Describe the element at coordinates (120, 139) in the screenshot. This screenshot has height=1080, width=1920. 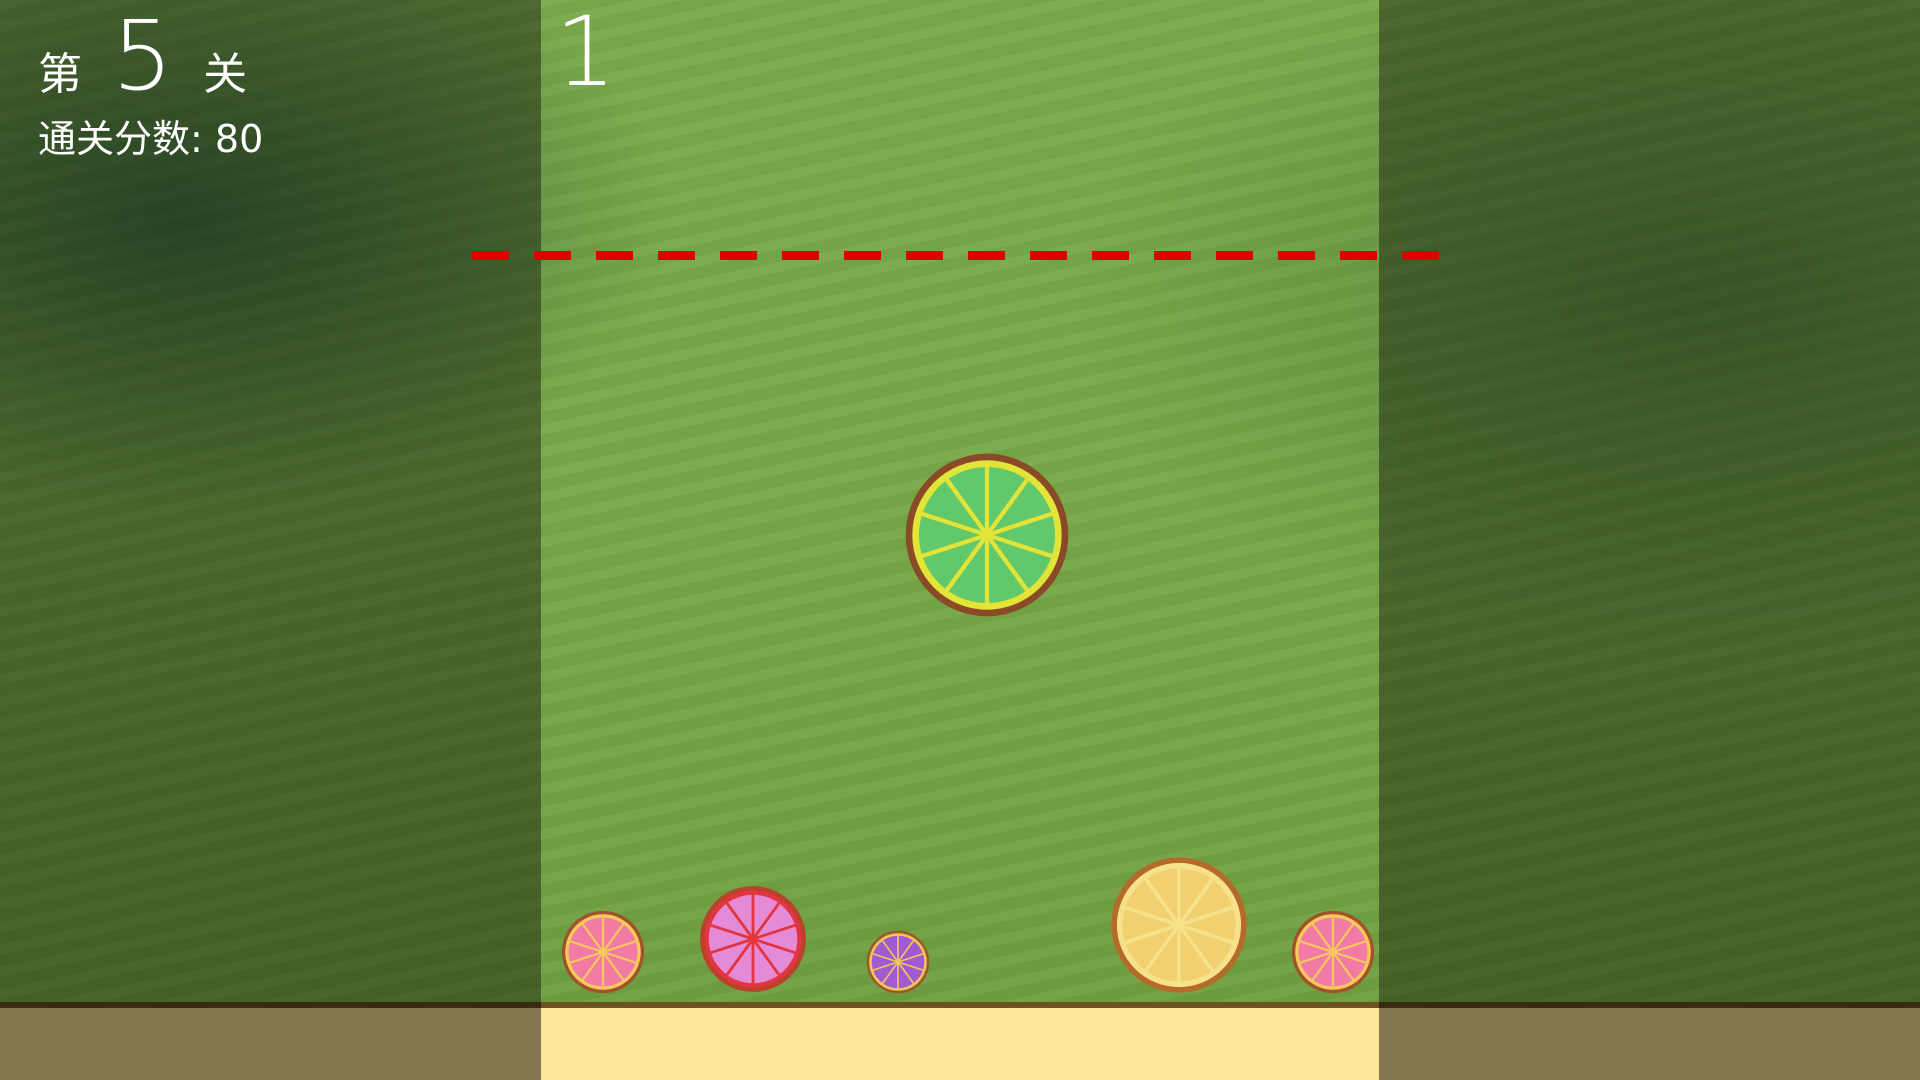
I see `target-score-label: 通关分数:` at that location.